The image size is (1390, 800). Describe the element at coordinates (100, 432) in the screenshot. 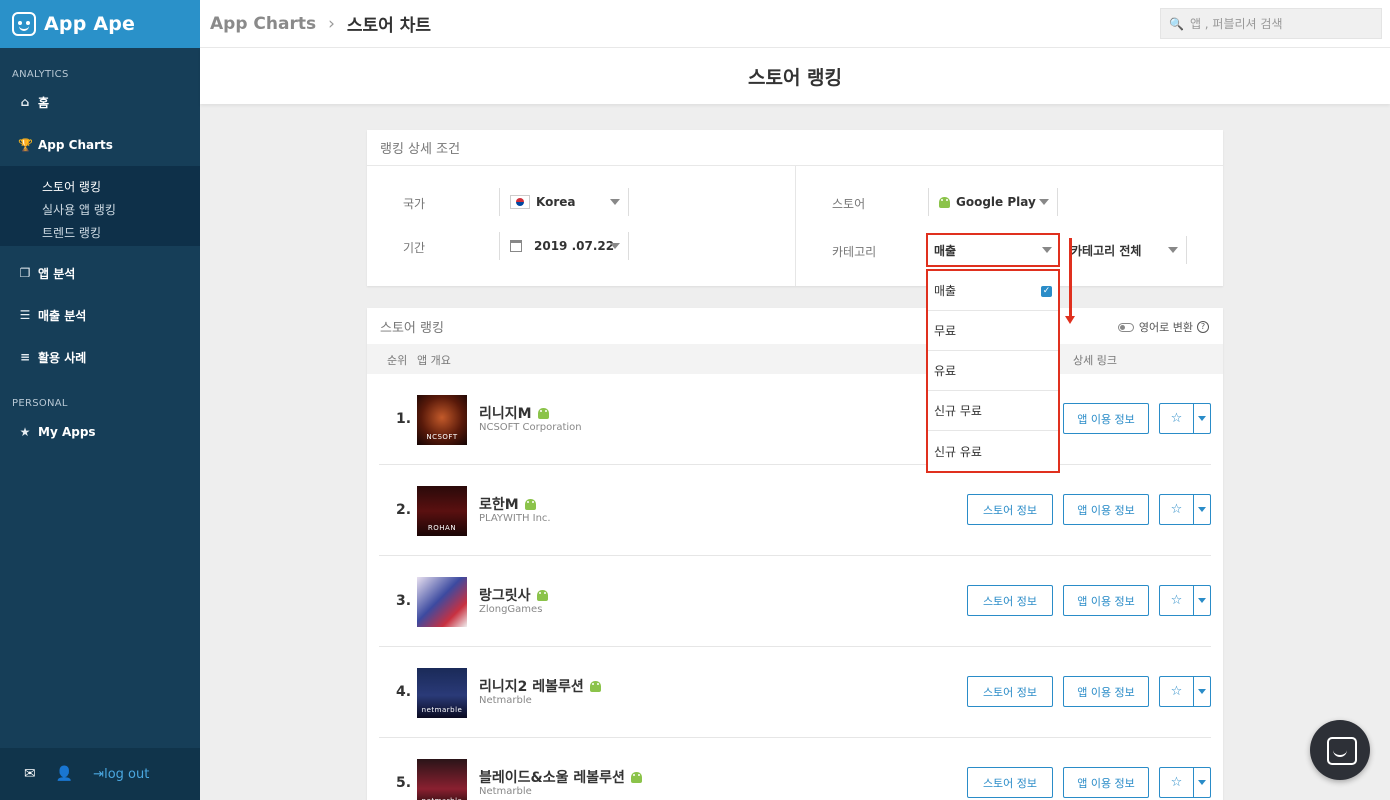

I see `sidebar-item-my-apps: ★ My Apps` at that location.